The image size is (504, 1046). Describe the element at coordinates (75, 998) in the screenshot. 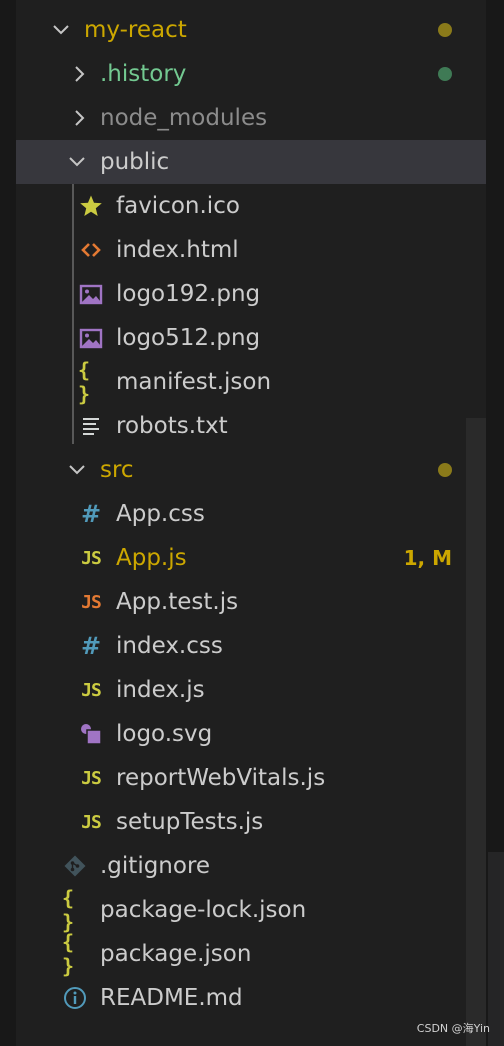

I see `info-icon` at that location.